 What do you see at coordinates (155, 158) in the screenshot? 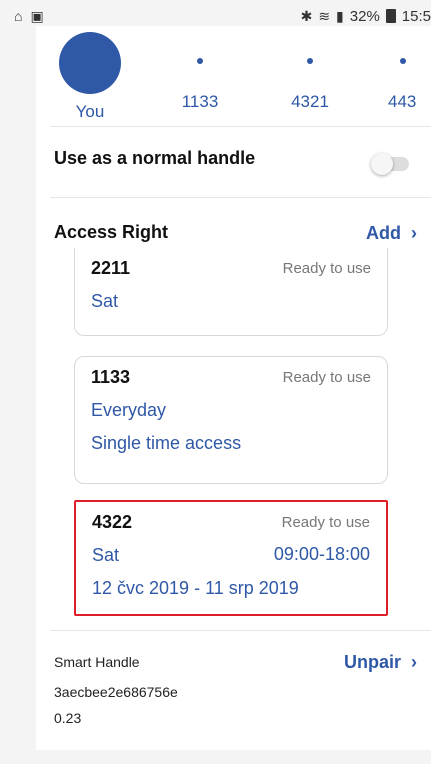
I see `normal-handle-label: Use as a normal handle` at bounding box center [155, 158].